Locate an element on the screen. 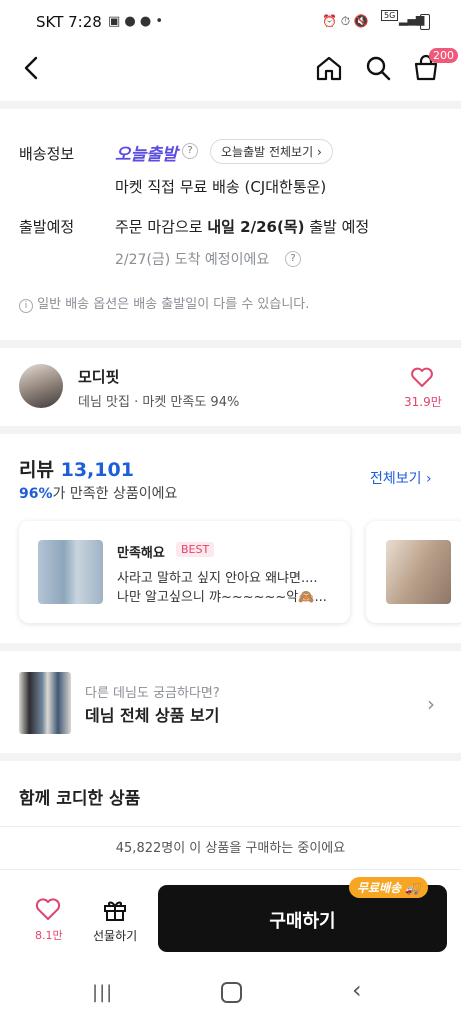  battery-icon is located at coordinates (425, 22).